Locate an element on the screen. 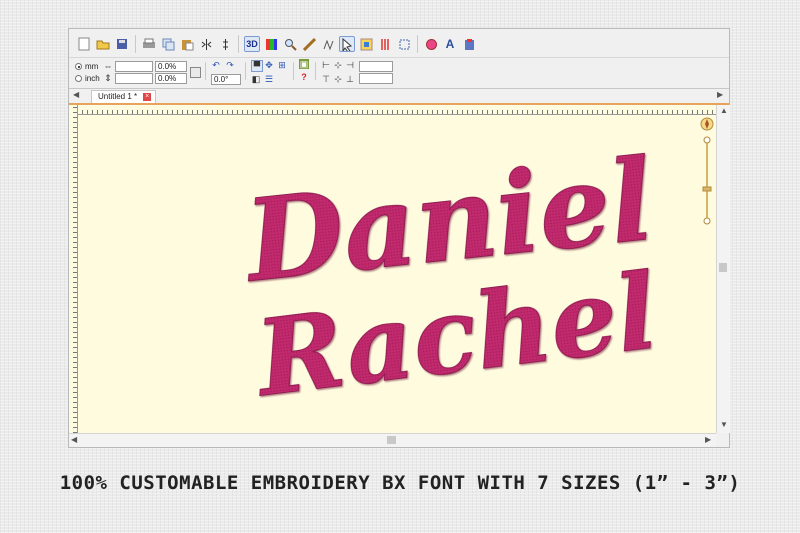 This screenshot has width=800, height=533. measure-icon is located at coordinates (309, 44).